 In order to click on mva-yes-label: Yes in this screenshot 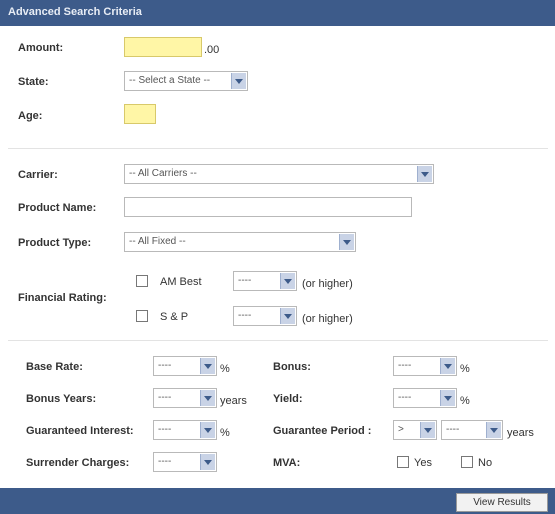, I will do `click(423, 463)`.